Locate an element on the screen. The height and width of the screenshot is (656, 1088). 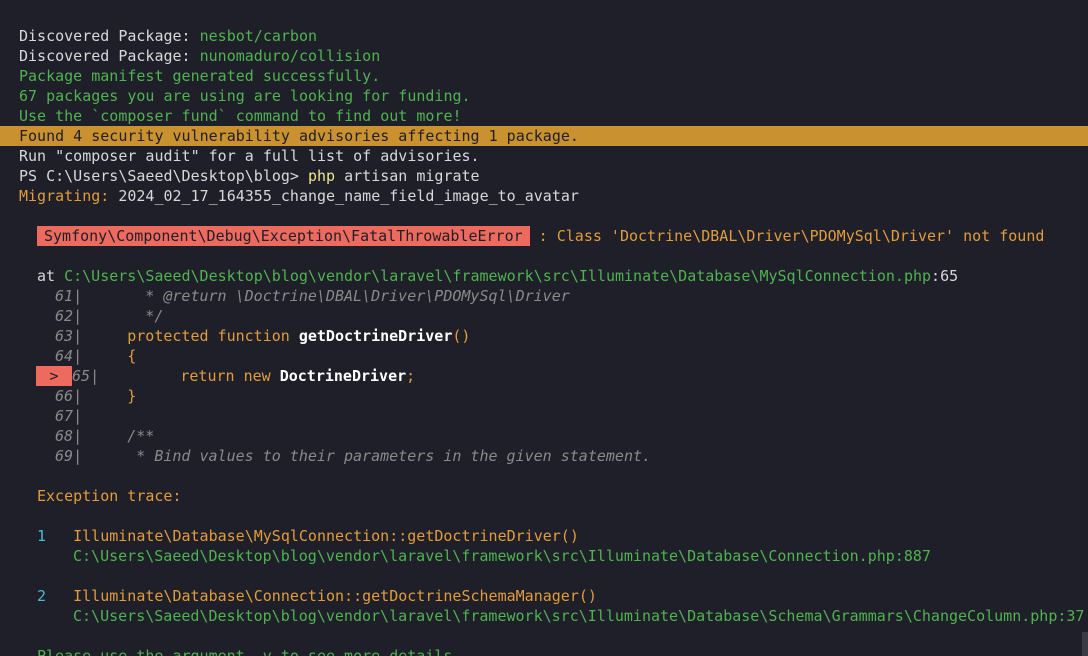
code-line: 67| is located at coordinates (69, 416).